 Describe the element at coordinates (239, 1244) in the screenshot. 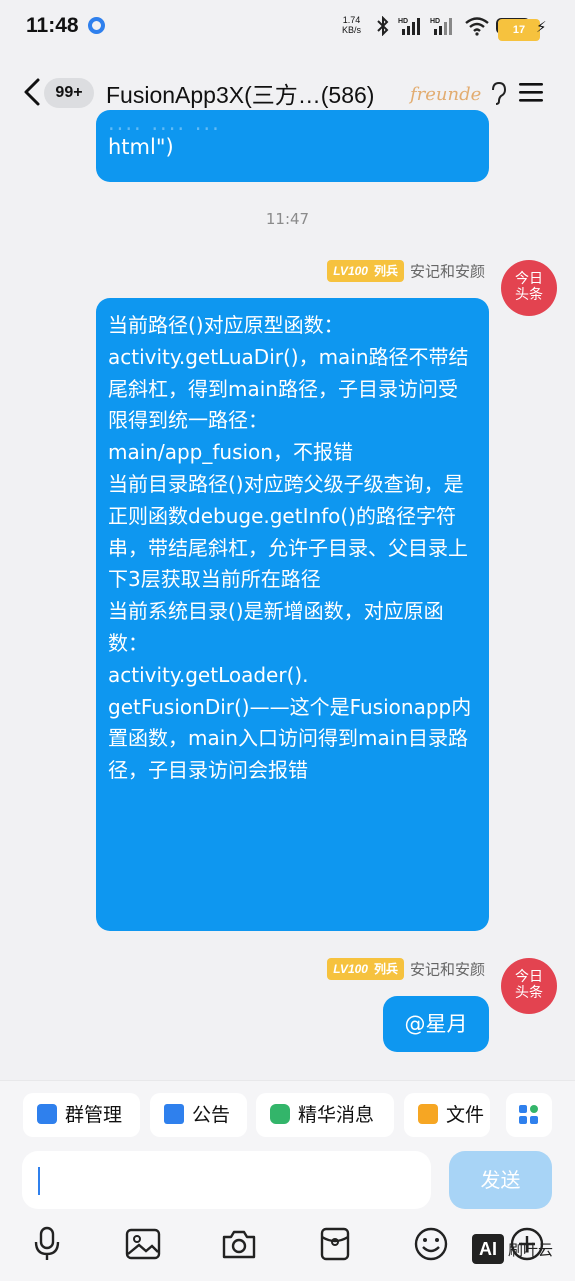

I see `camera-icon` at that location.